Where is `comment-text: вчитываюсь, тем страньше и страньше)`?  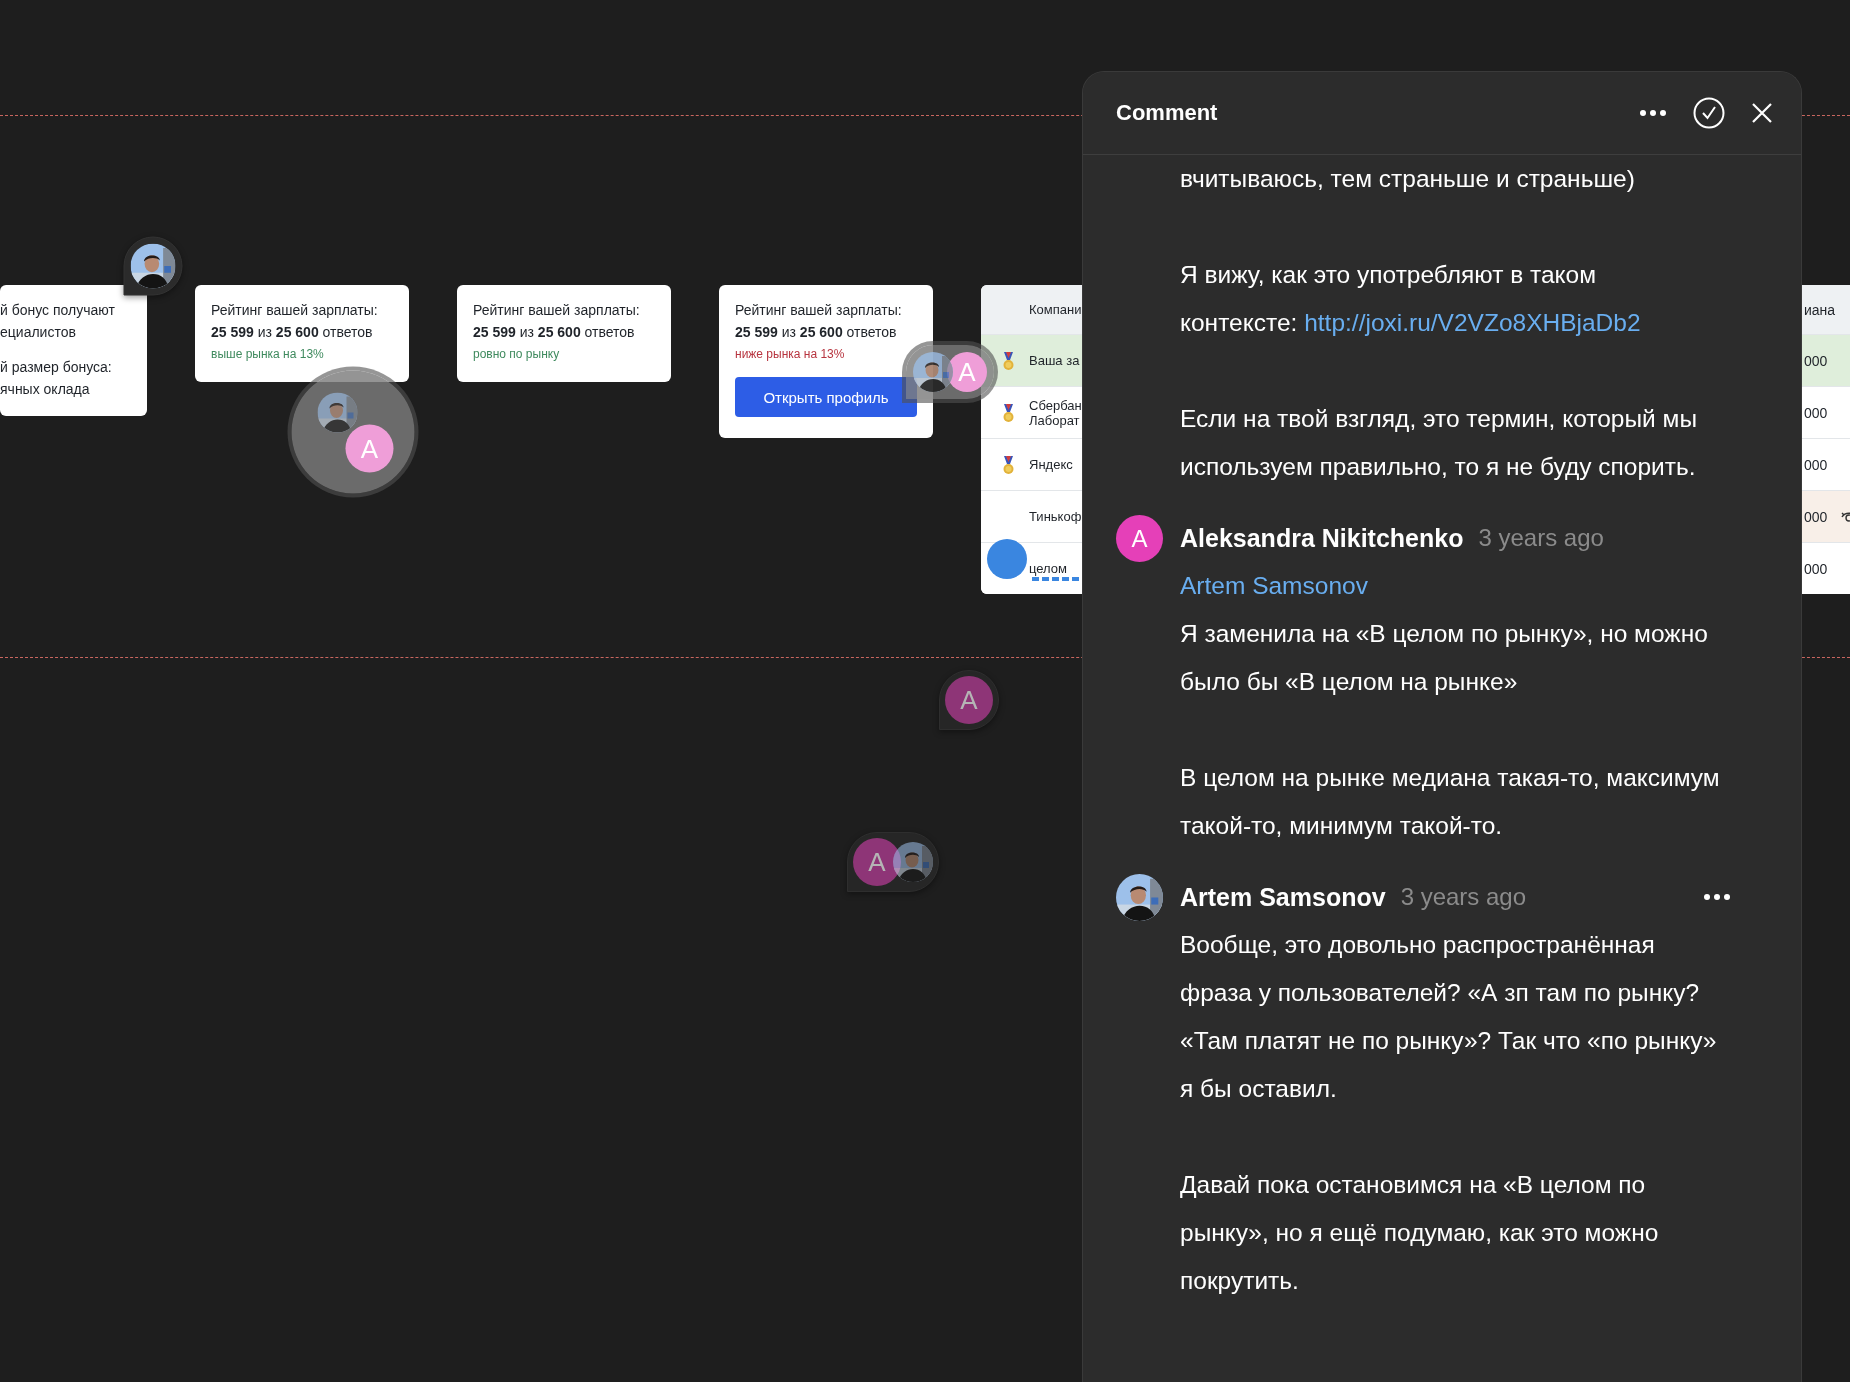 comment-text: вчитываюсь, тем страньше и страньше) is located at coordinates (1408, 179).